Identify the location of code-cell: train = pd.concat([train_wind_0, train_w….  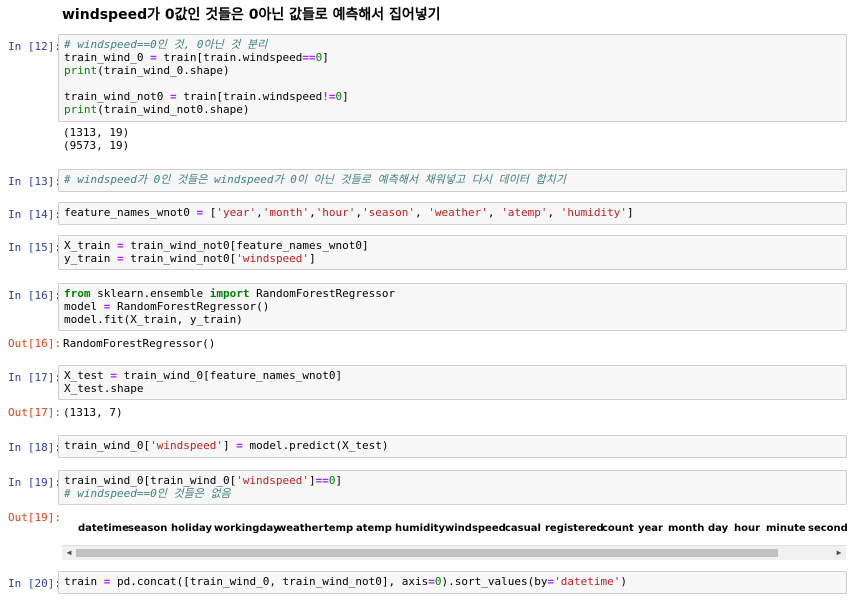
(452, 582).